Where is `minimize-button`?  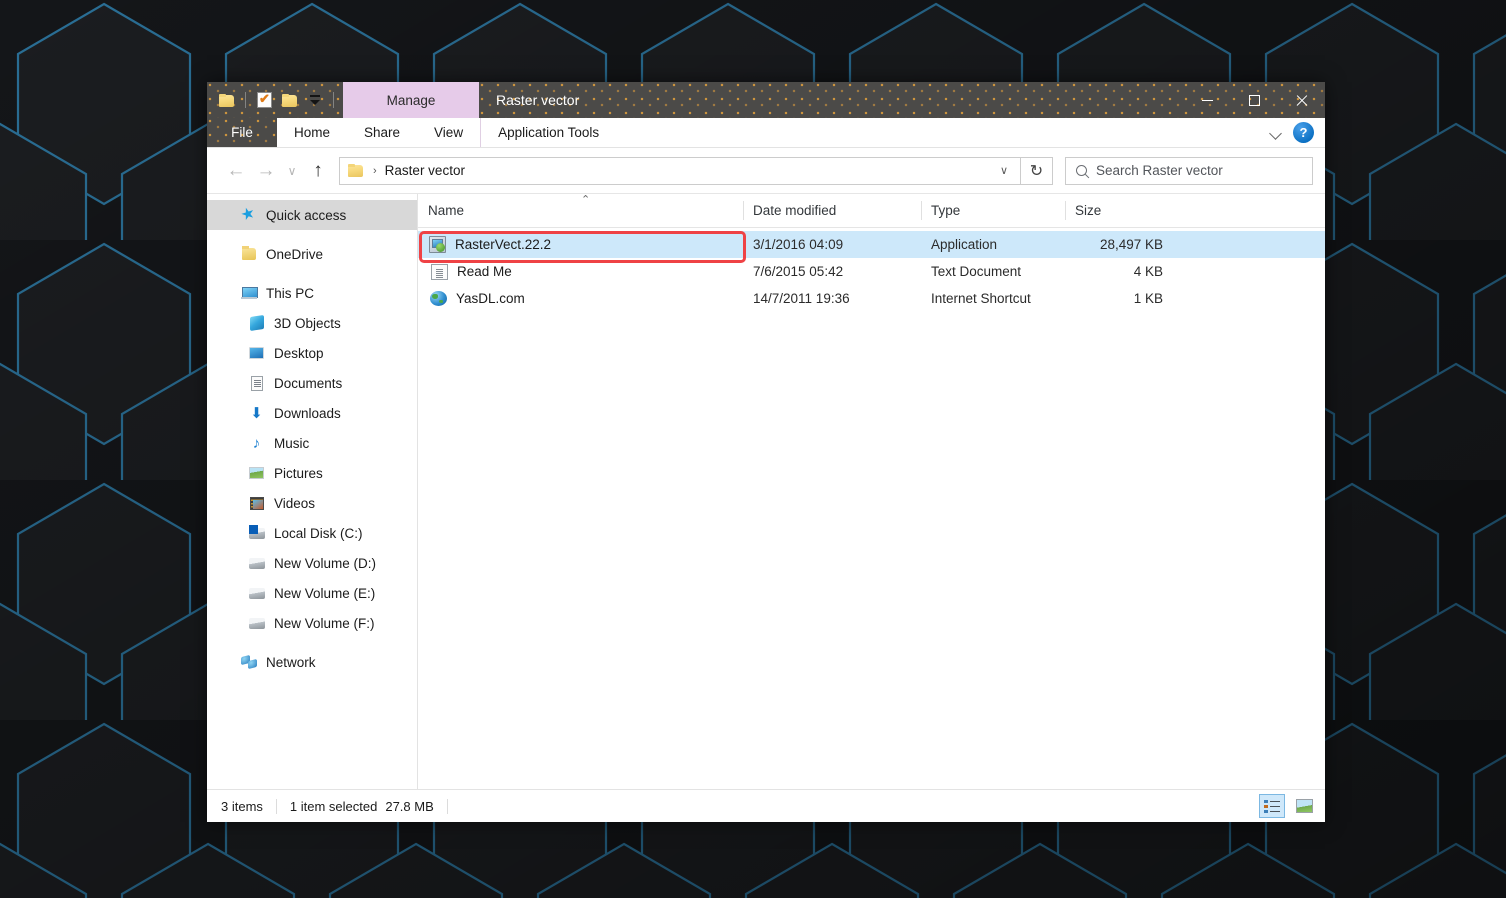 minimize-button is located at coordinates (1207, 100).